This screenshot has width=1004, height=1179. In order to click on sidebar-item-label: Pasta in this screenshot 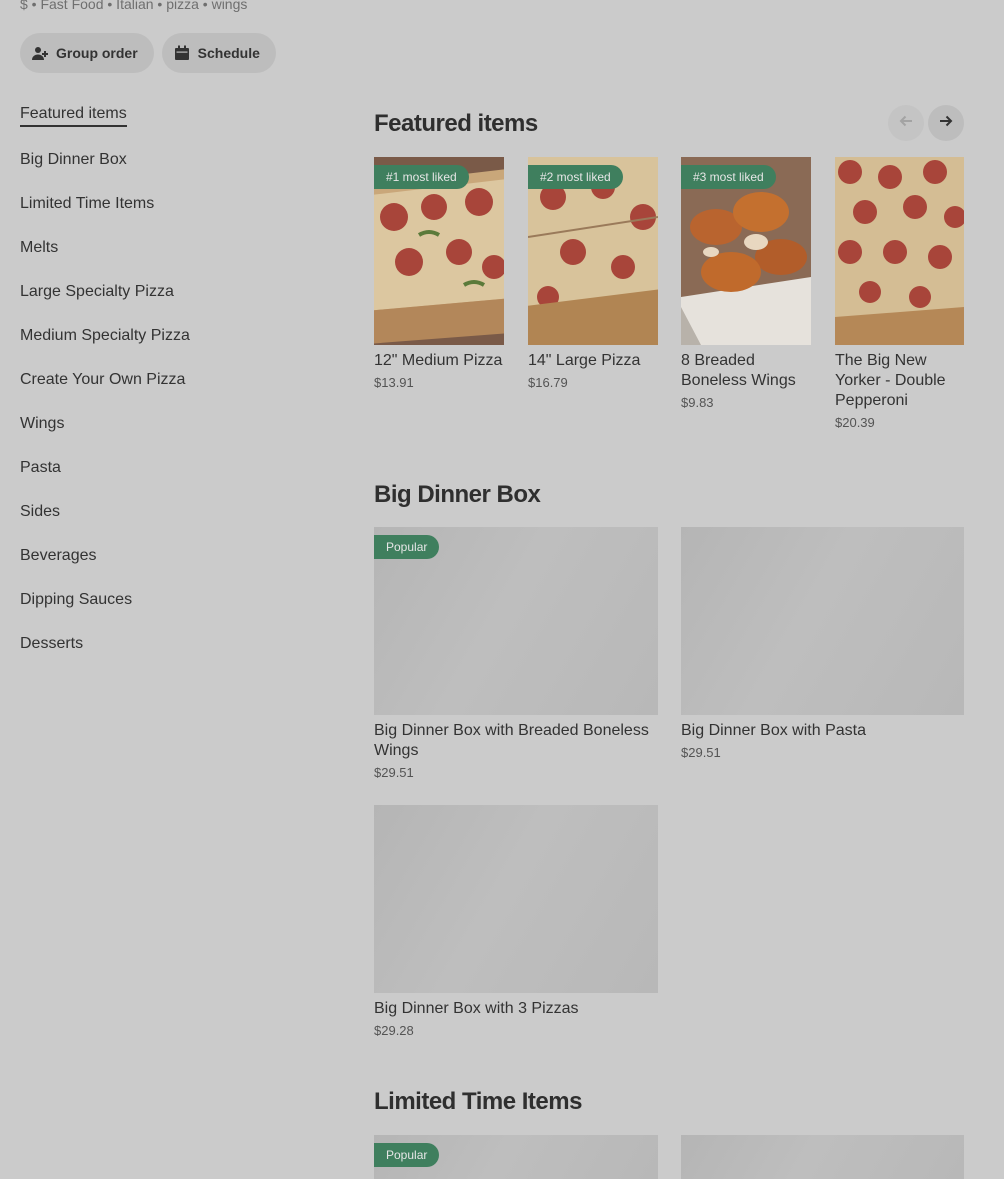, I will do `click(40, 467)`.